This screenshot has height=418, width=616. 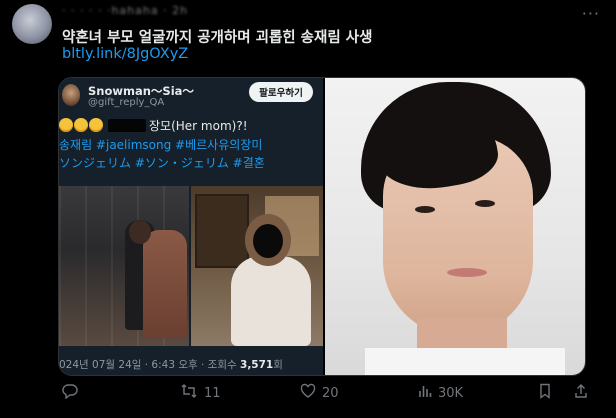 I want to click on views-button: 30K, so click(x=440, y=393).